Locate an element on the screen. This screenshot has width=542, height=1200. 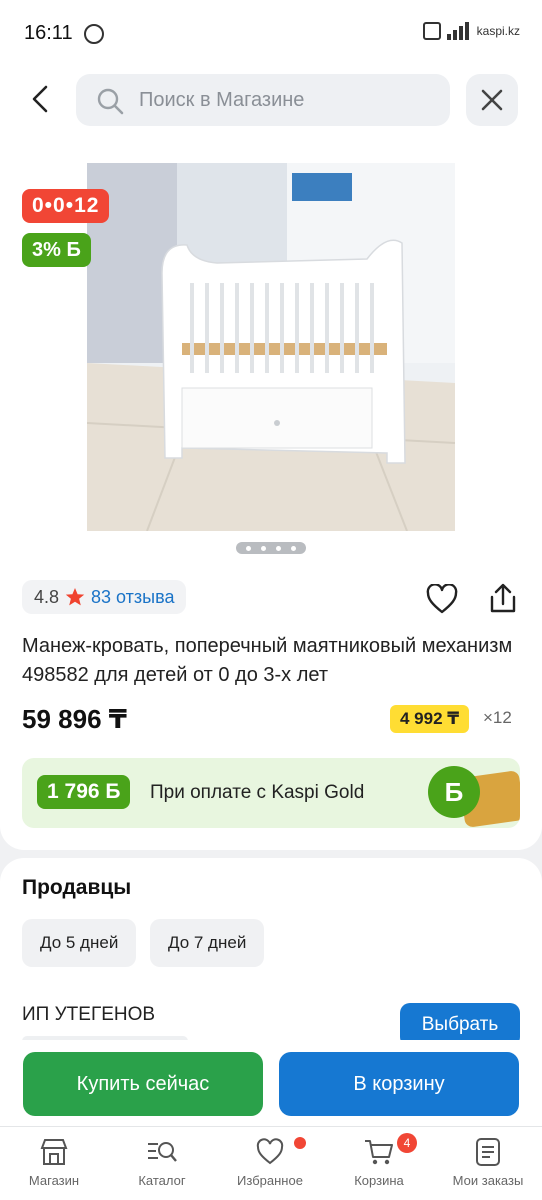
nav-item-favorites: Избранное is located at coordinates (270, 1162).